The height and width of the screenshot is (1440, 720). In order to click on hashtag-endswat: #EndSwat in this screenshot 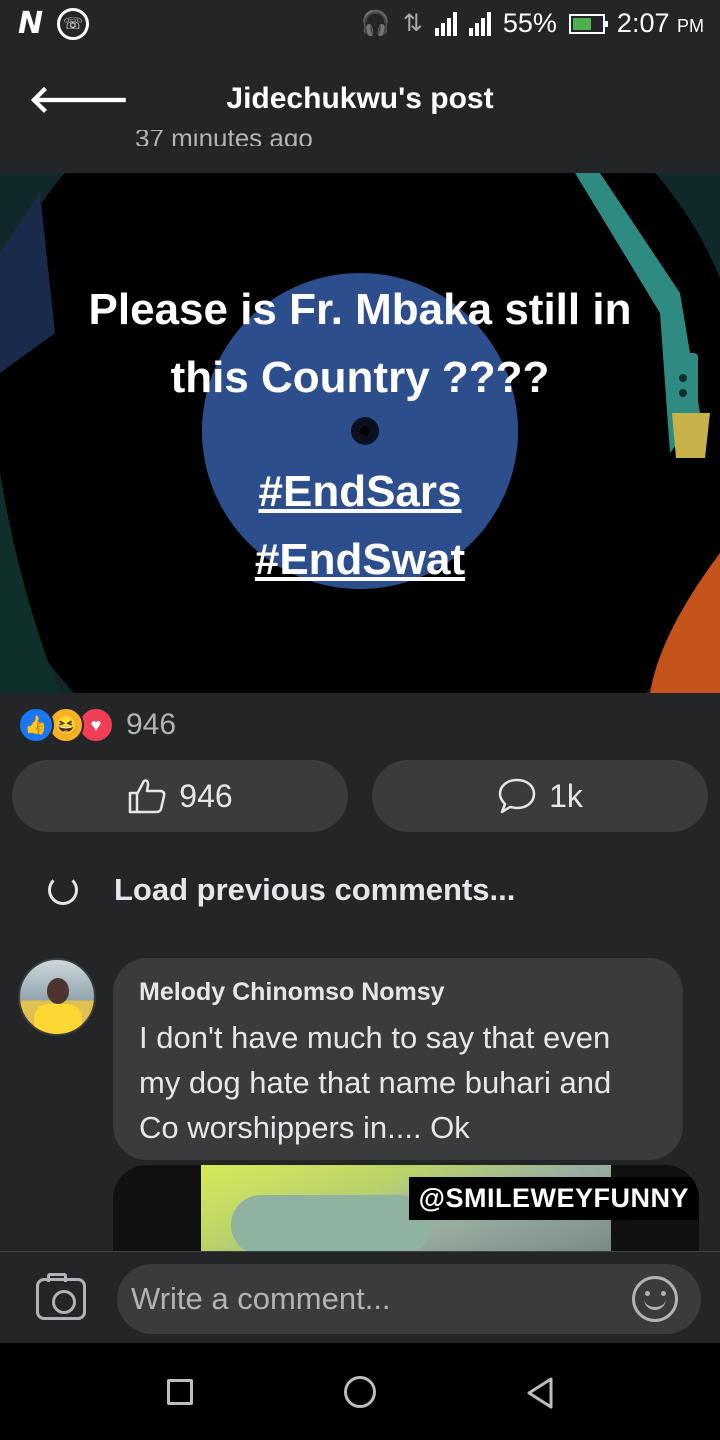, I will do `click(360, 560)`.